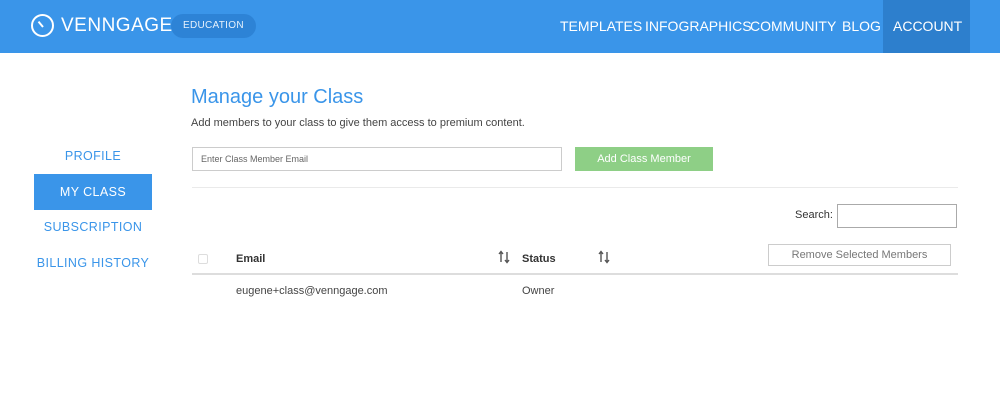 The image size is (1000, 398). Describe the element at coordinates (250, 259) in the screenshot. I see `column-header-email: Email` at that location.